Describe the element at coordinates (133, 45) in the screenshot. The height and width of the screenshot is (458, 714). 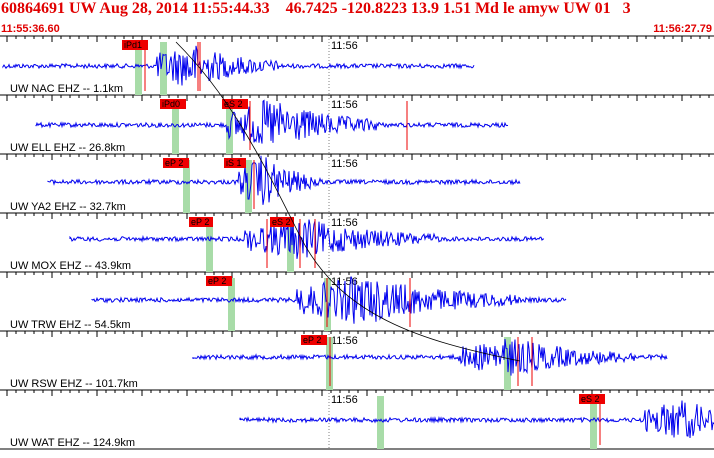
I see `pick-label: iPd1` at that location.